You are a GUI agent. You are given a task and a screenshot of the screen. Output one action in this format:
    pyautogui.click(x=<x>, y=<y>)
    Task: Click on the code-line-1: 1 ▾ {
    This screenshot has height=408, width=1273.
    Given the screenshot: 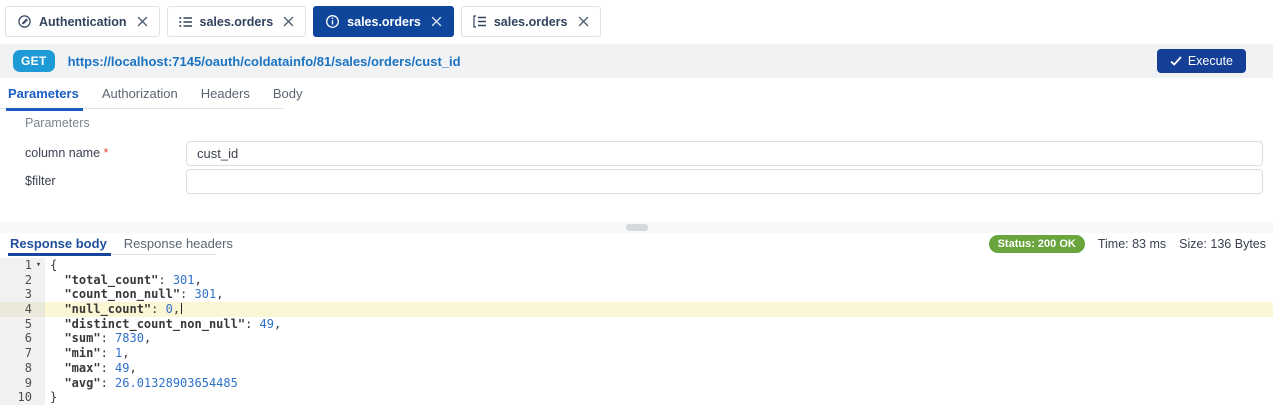 What is the action you would take?
    pyautogui.click(x=636, y=265)
    